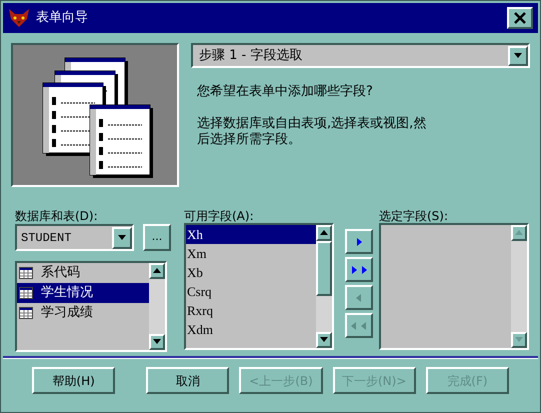  Describe the element at coordinates (251, 329) in the screenshot. I see `field-item: Xdm` at that location.